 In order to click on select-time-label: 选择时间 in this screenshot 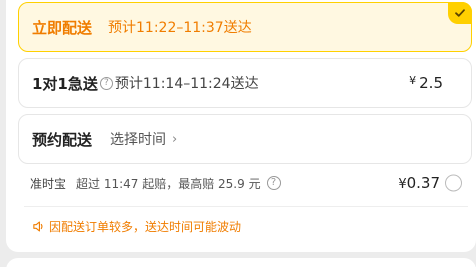, I will do `click(138, 140)`.